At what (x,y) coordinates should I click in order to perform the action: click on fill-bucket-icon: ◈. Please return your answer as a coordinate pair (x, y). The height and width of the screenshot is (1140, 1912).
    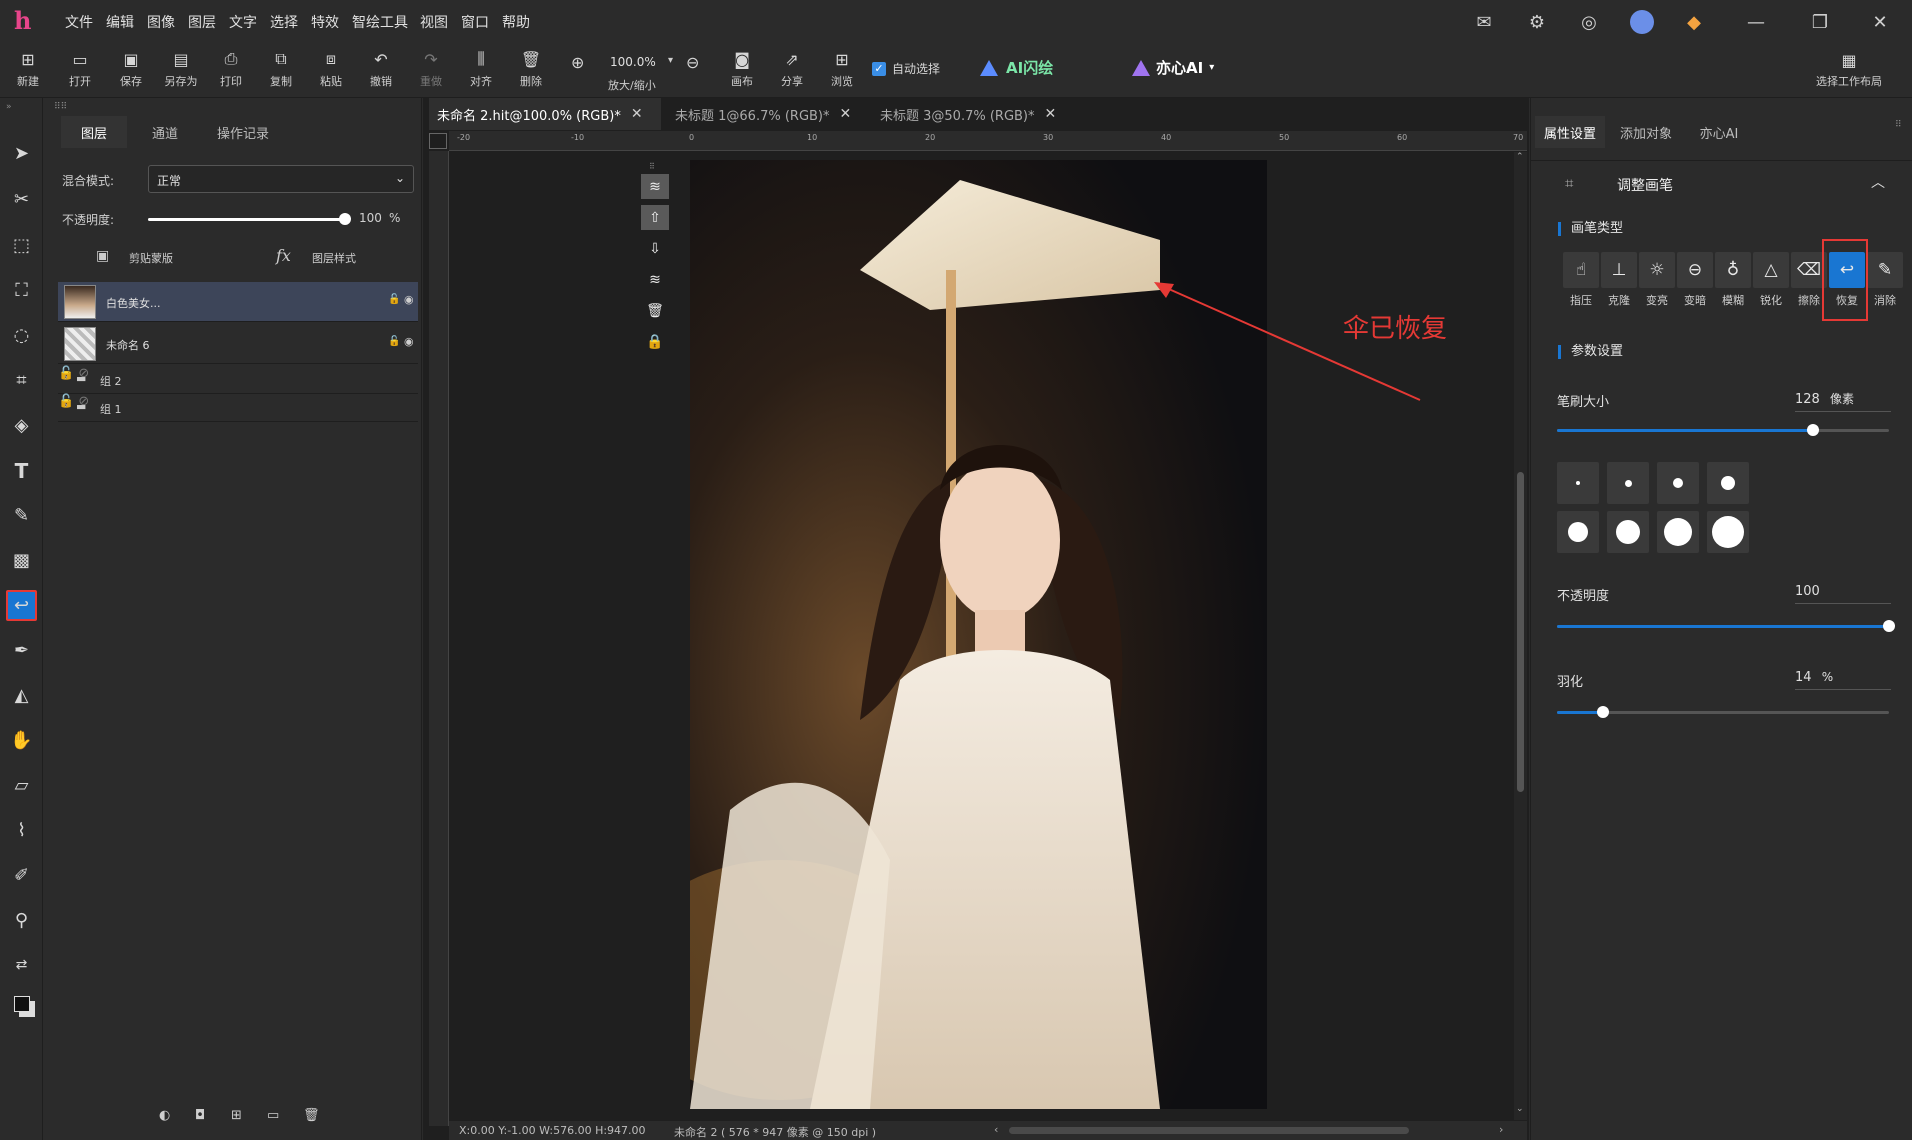
    Looking at the image, I should click on (21, 425).